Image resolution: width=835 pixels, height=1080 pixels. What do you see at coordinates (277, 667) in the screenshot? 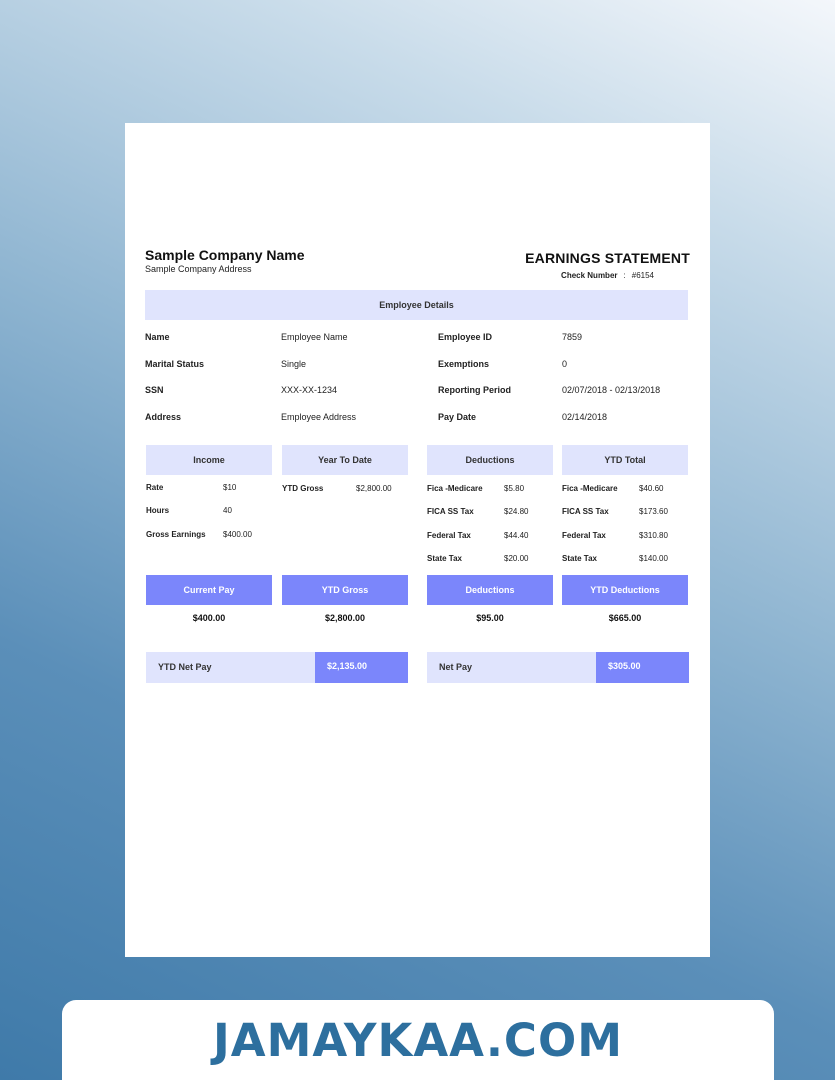
I see `ytd-net-pay-box: YTD Net Pay $2,135.00` at bounding box center [277, 667].